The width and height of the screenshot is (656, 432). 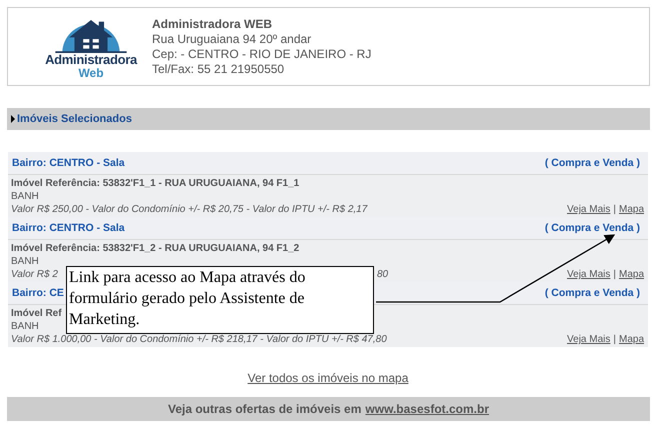 I want to click on triangle-icon, so click(x=13, y=119).